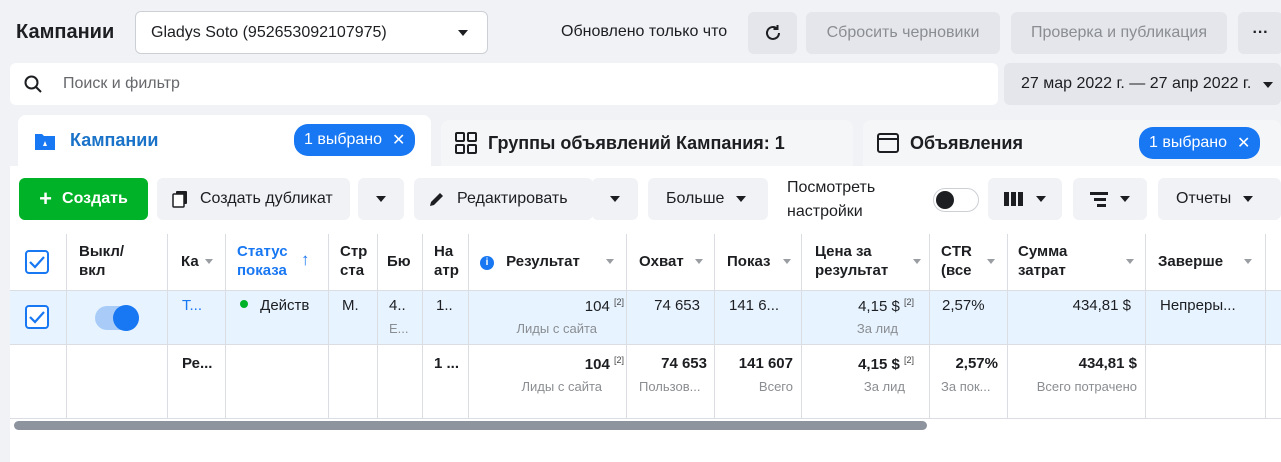  I want to click on refresh-button, so click(772, 33).